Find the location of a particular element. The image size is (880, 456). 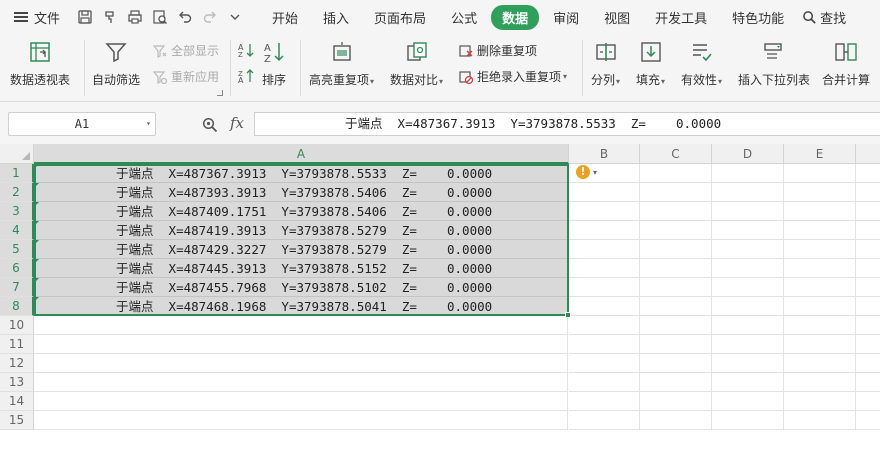

print-preview-icon is located at coordinates (160, 17).